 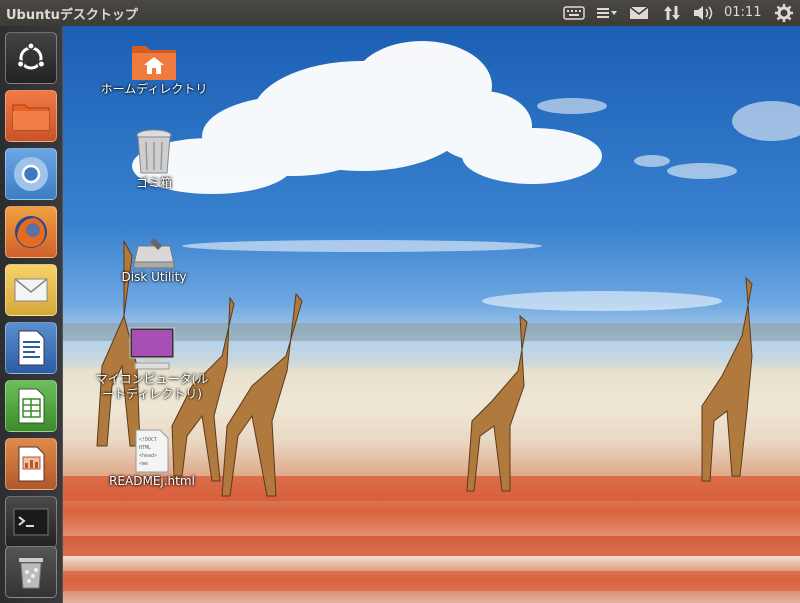 I want to click on launcher-impress, so click(x=31, y=464).